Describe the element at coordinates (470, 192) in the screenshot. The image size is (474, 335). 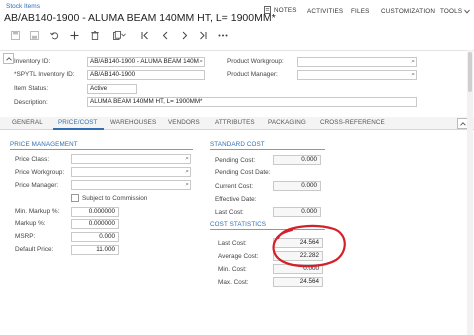
I see `scrollbar-track` at that location.